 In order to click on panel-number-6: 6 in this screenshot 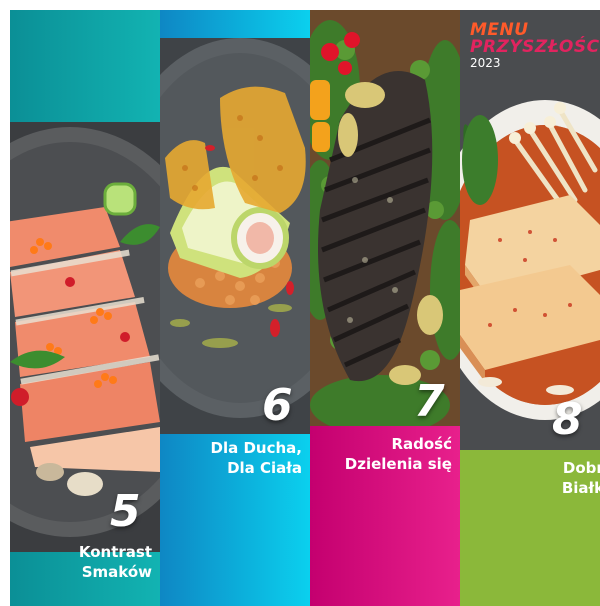, I will do `click(277, 405)`.